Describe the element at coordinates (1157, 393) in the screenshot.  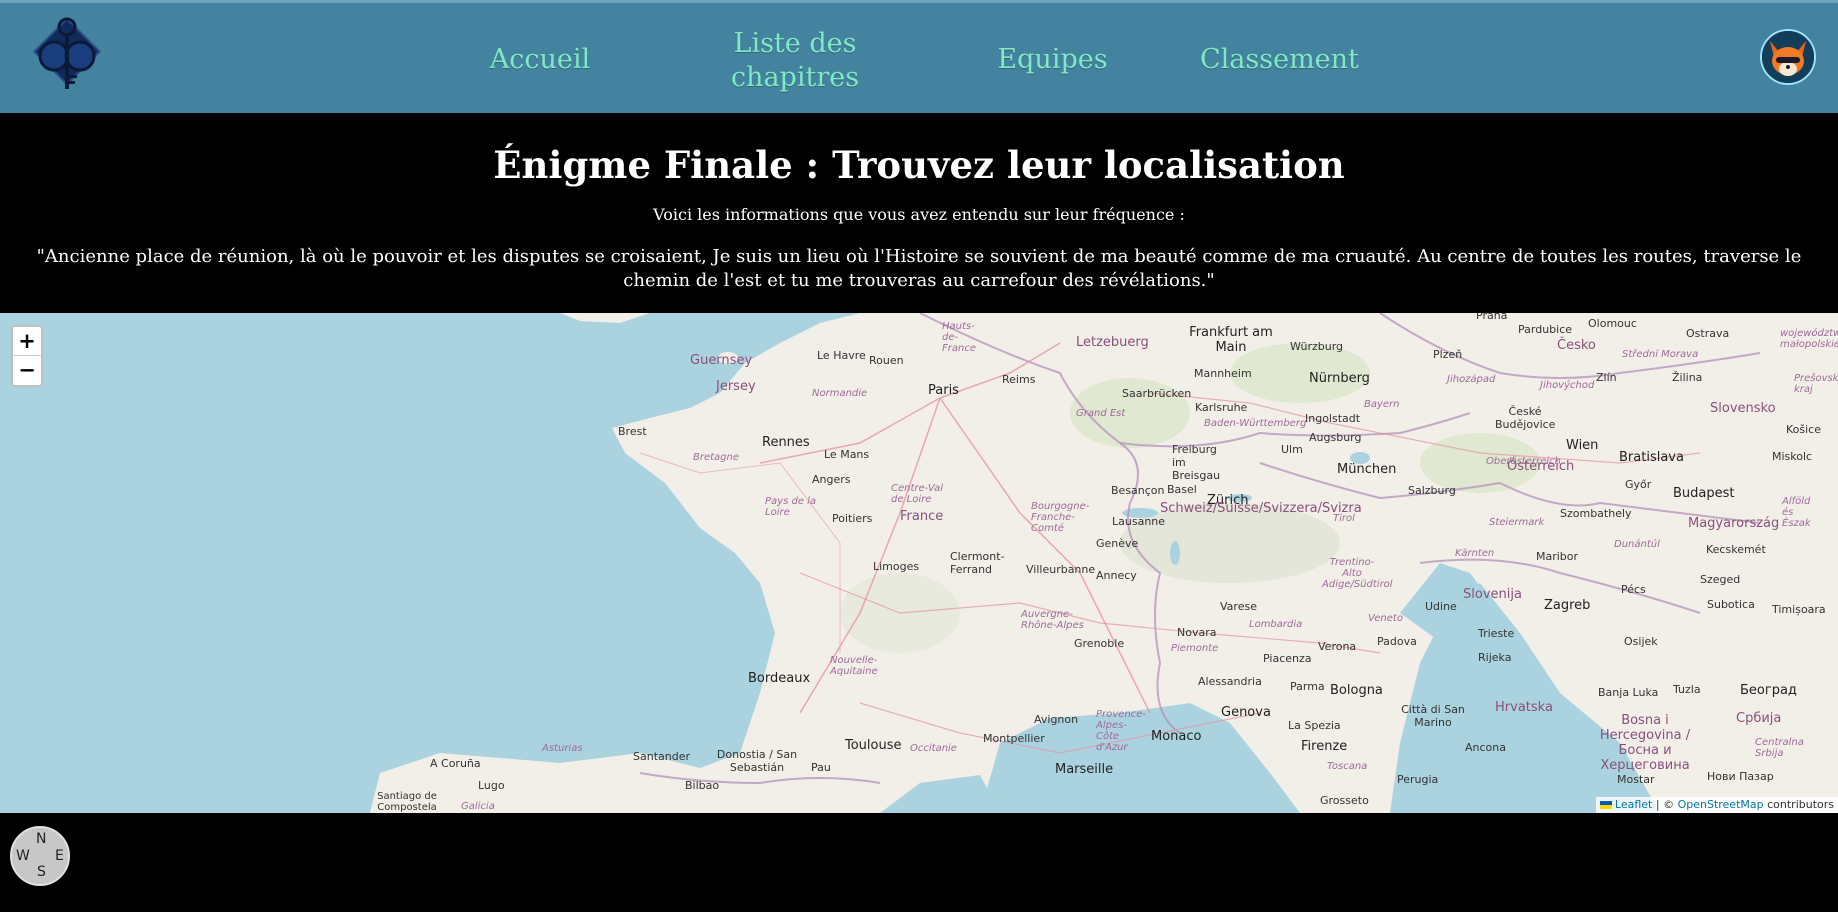
I see `map-label: Saarbrücken` at that location.